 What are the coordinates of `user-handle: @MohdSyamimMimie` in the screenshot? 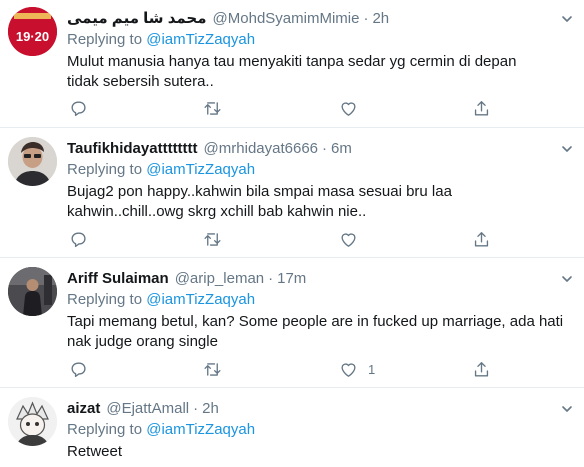 It's located at (286, 19).